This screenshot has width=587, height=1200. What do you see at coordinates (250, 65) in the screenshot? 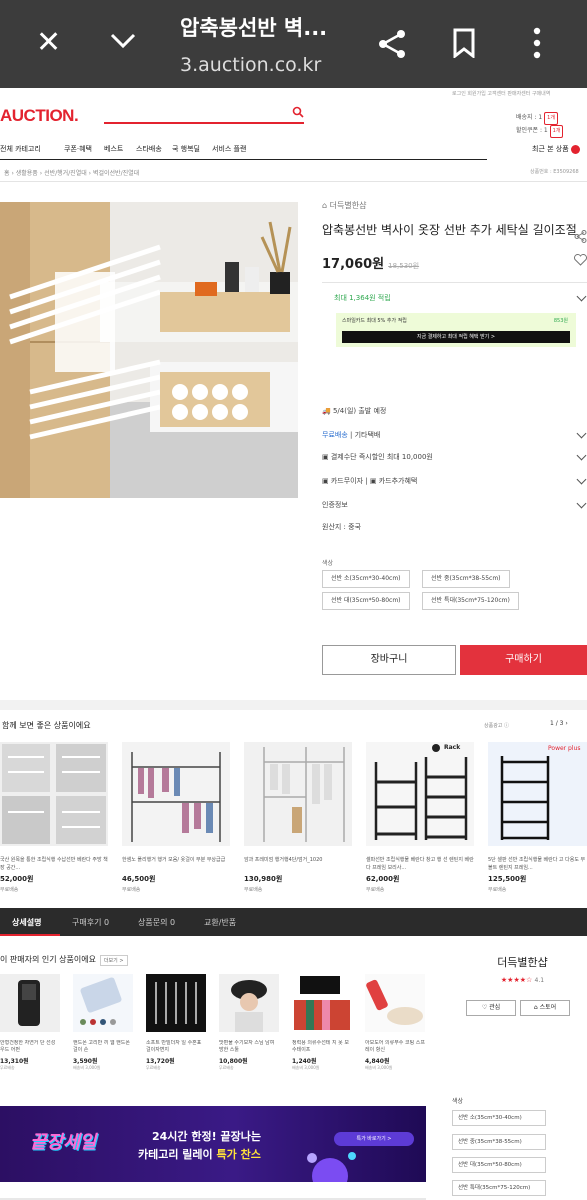
I see `url-text: 3.auction.co.kr` at bounding box center [250, 65].